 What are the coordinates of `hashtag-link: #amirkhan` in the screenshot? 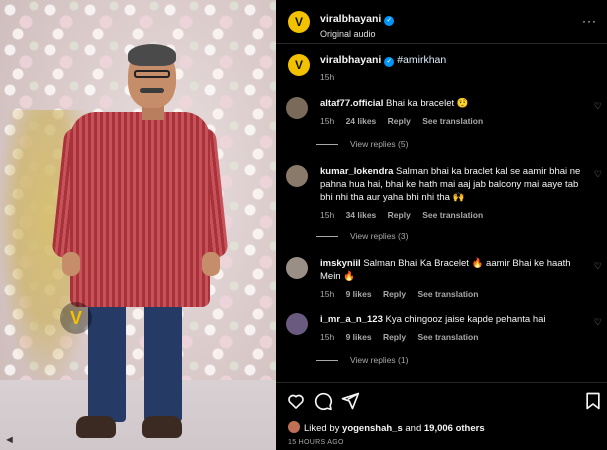 It's located at (421, 60).